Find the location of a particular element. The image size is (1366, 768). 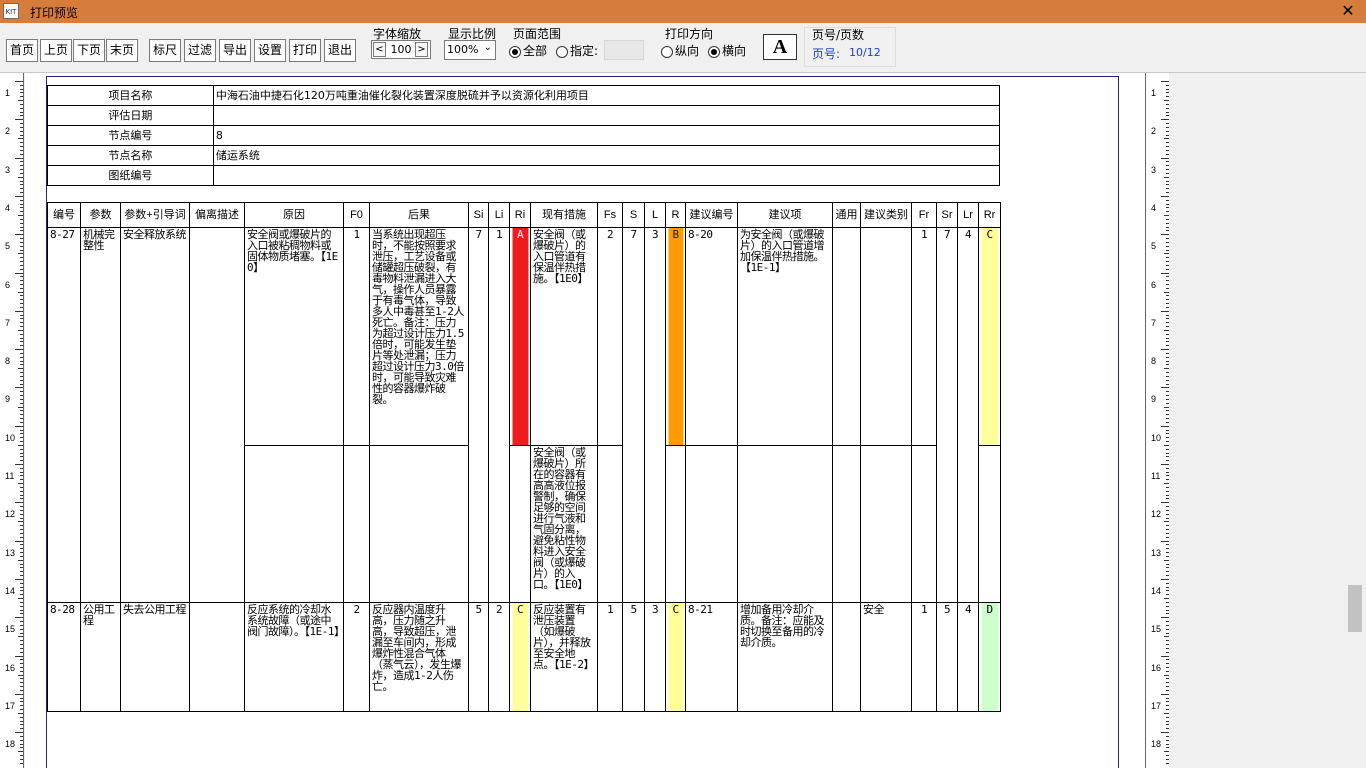

page-info-label: 页号/页数 is located at coordinates (838, 35).